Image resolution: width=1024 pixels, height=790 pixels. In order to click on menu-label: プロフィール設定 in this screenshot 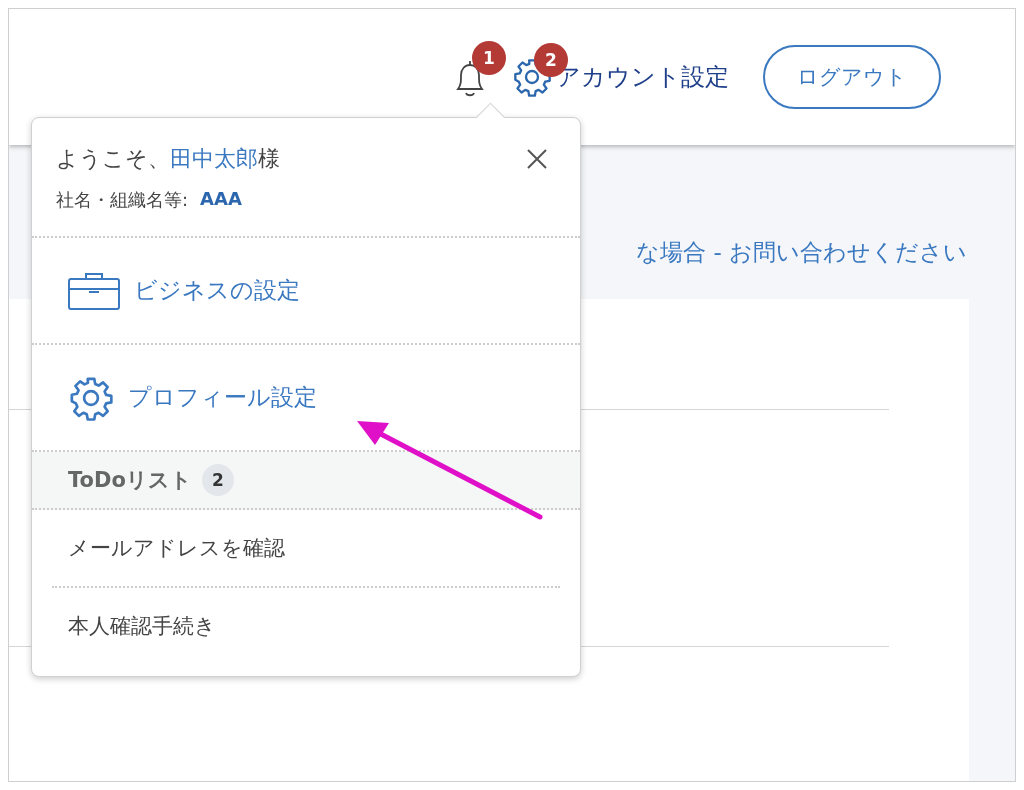, I will do `click(222, 397)`.